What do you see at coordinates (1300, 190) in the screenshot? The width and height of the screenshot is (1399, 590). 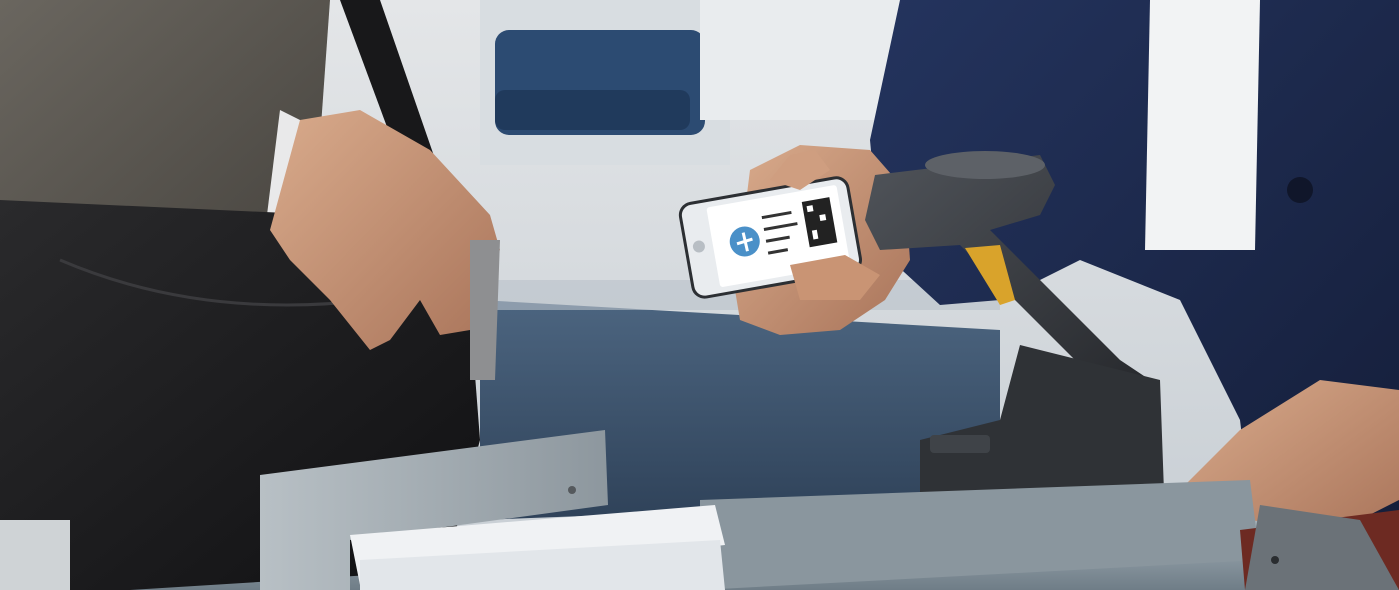 I see `jacket-button` at bounding box center [1300, 190].